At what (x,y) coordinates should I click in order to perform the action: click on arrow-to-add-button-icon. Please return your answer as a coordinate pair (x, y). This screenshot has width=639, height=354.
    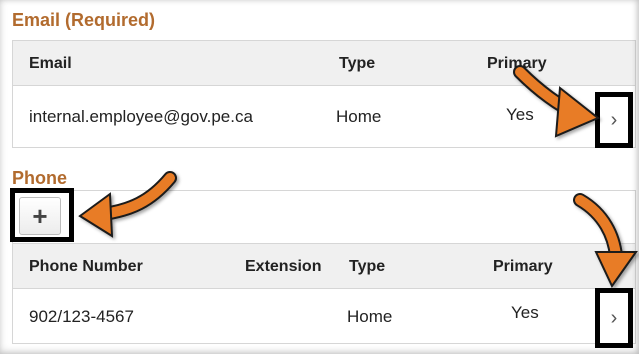
    Looking at the image, I should click on (127, 204).